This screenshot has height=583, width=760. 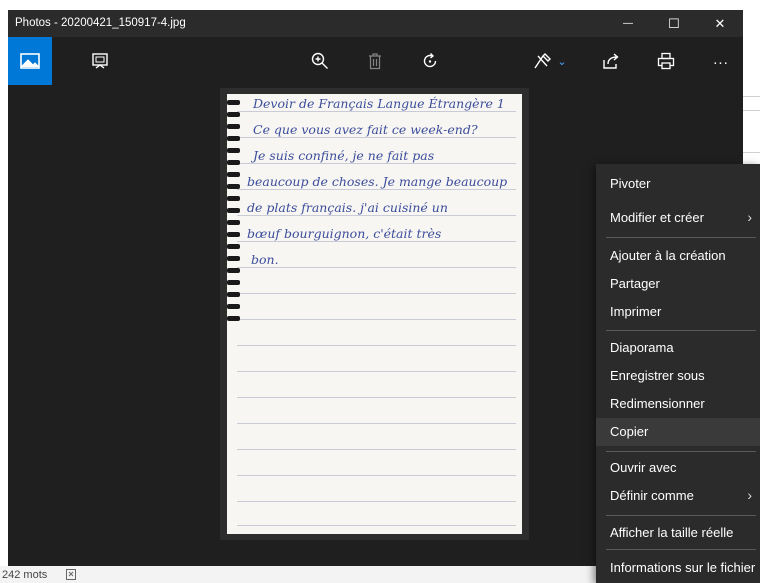 I want to click on menu-item-pivoter: Pivoter, so click(x=678, y=184).